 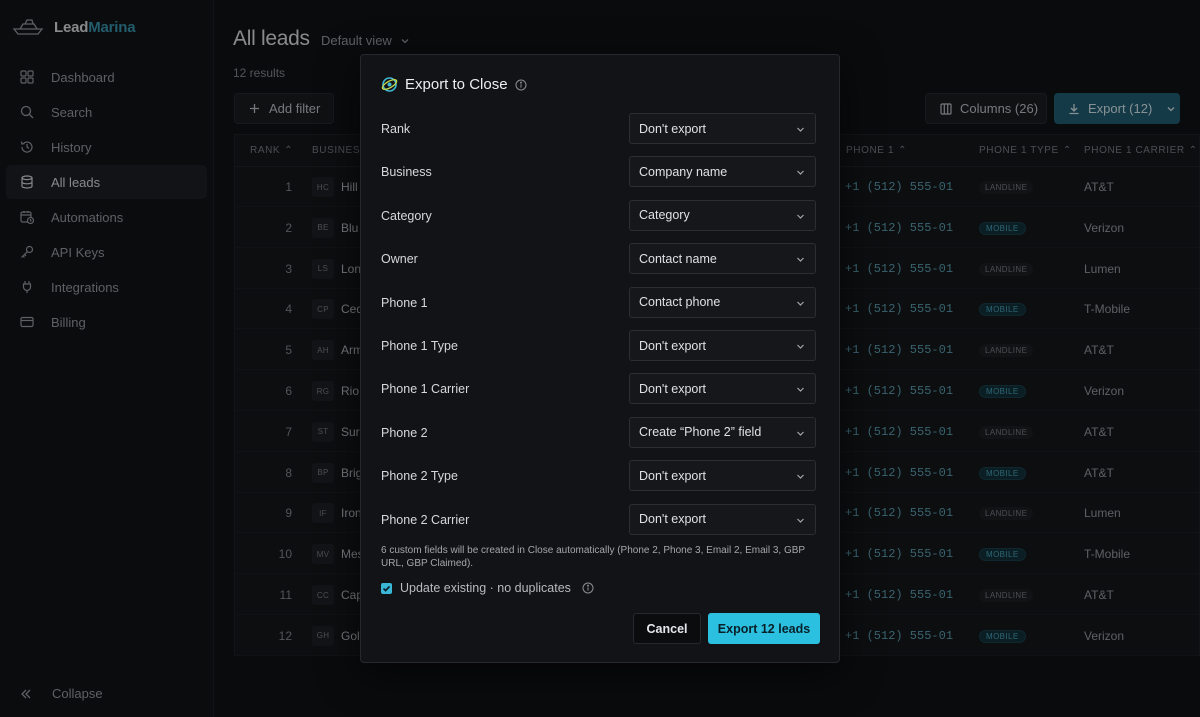 What do you see at coordinates (598, 389) in the screenshot?
I see `field-mapping-phone-1-carrier: Phone 1 Carrier Don't export` at bounding box center [598, 389].